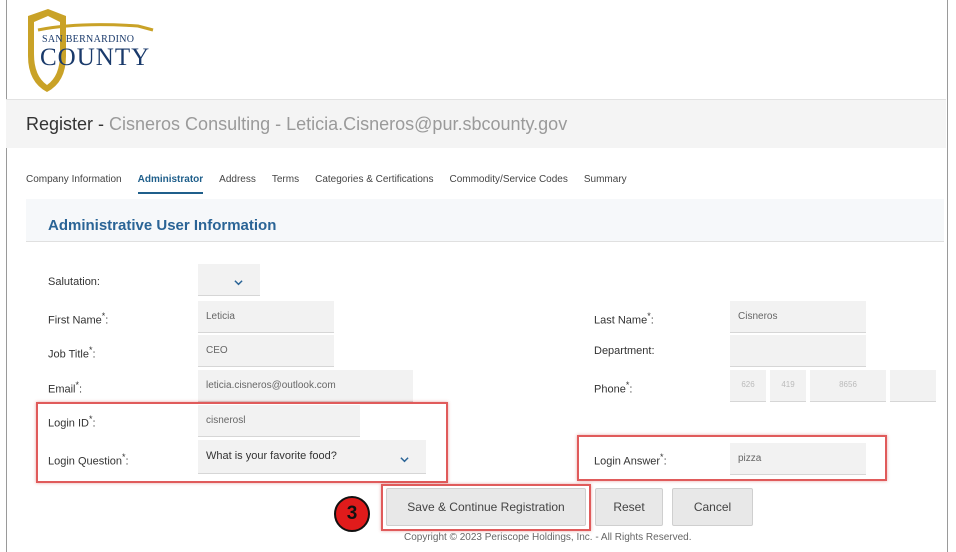 Image resolution: width=956 pixels, height=552 pixels. Describe the element at coordinates (305, 386) in the screenshot. I see `email-field: leticia.cisneros@outlook.com` at that location.